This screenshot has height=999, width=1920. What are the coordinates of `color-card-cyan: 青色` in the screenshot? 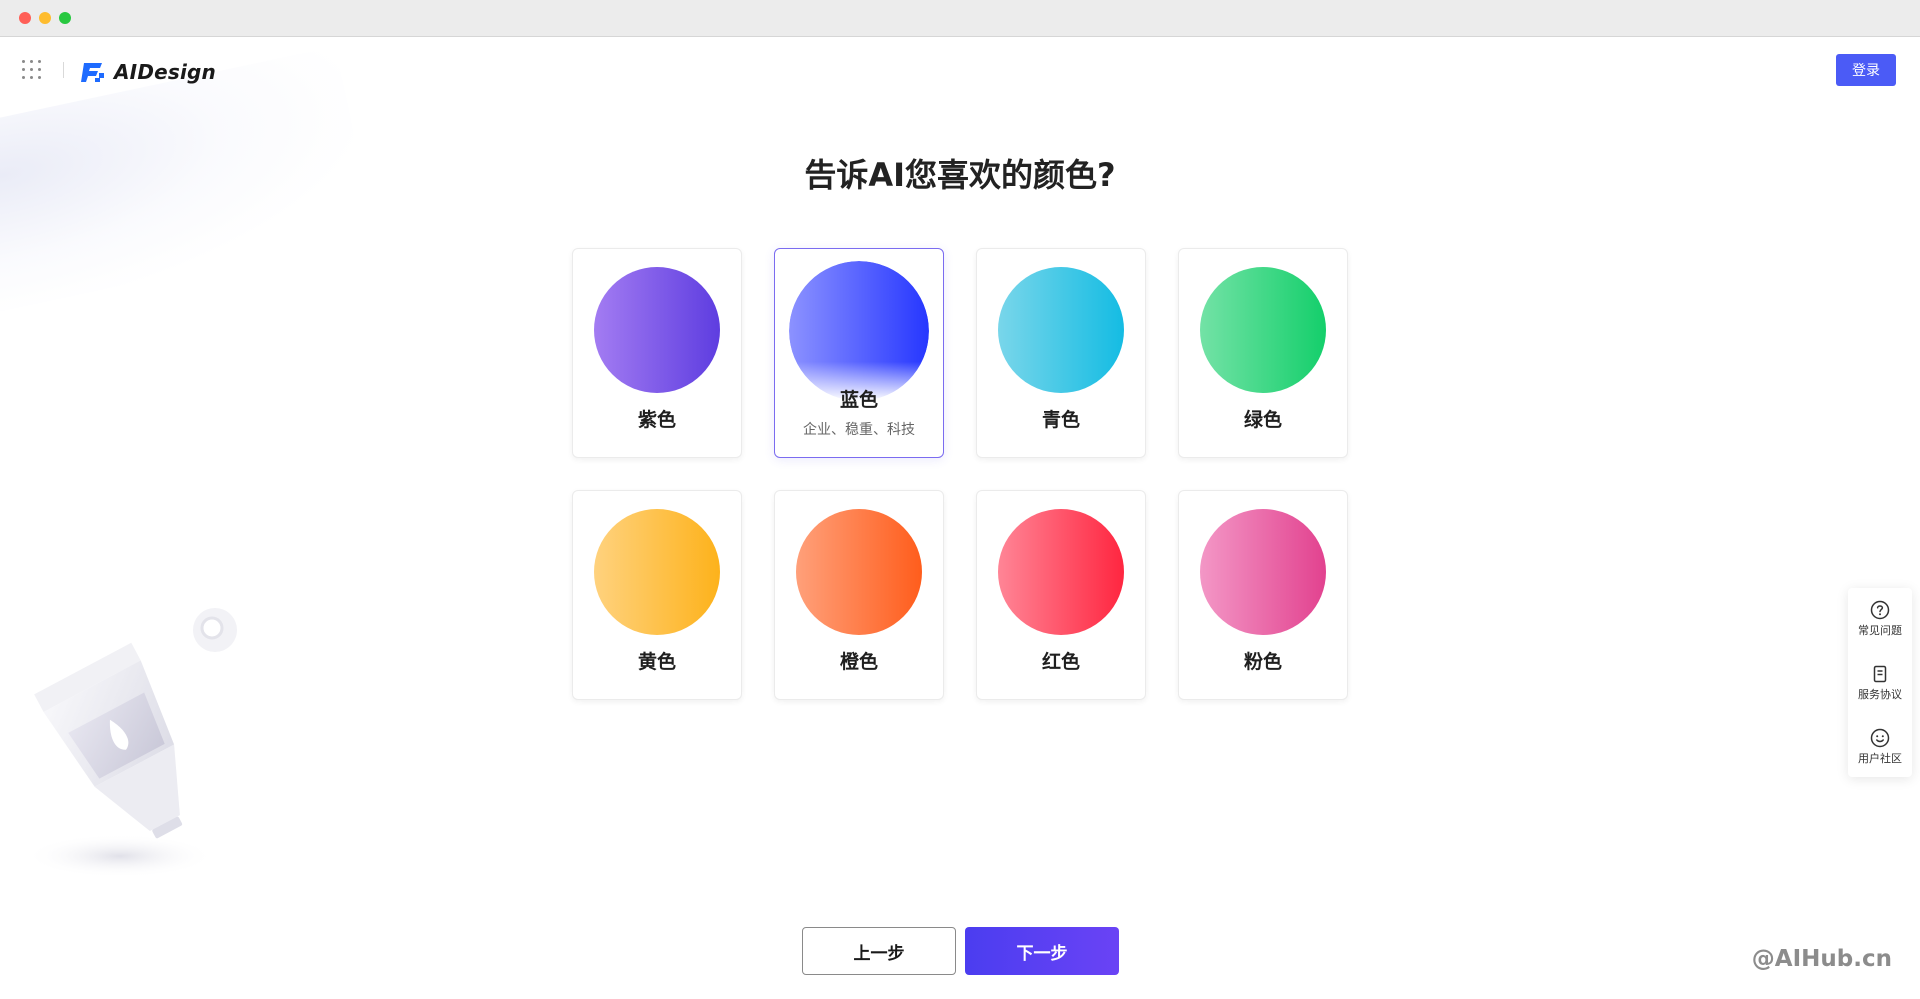 It's located at (1061, 353).